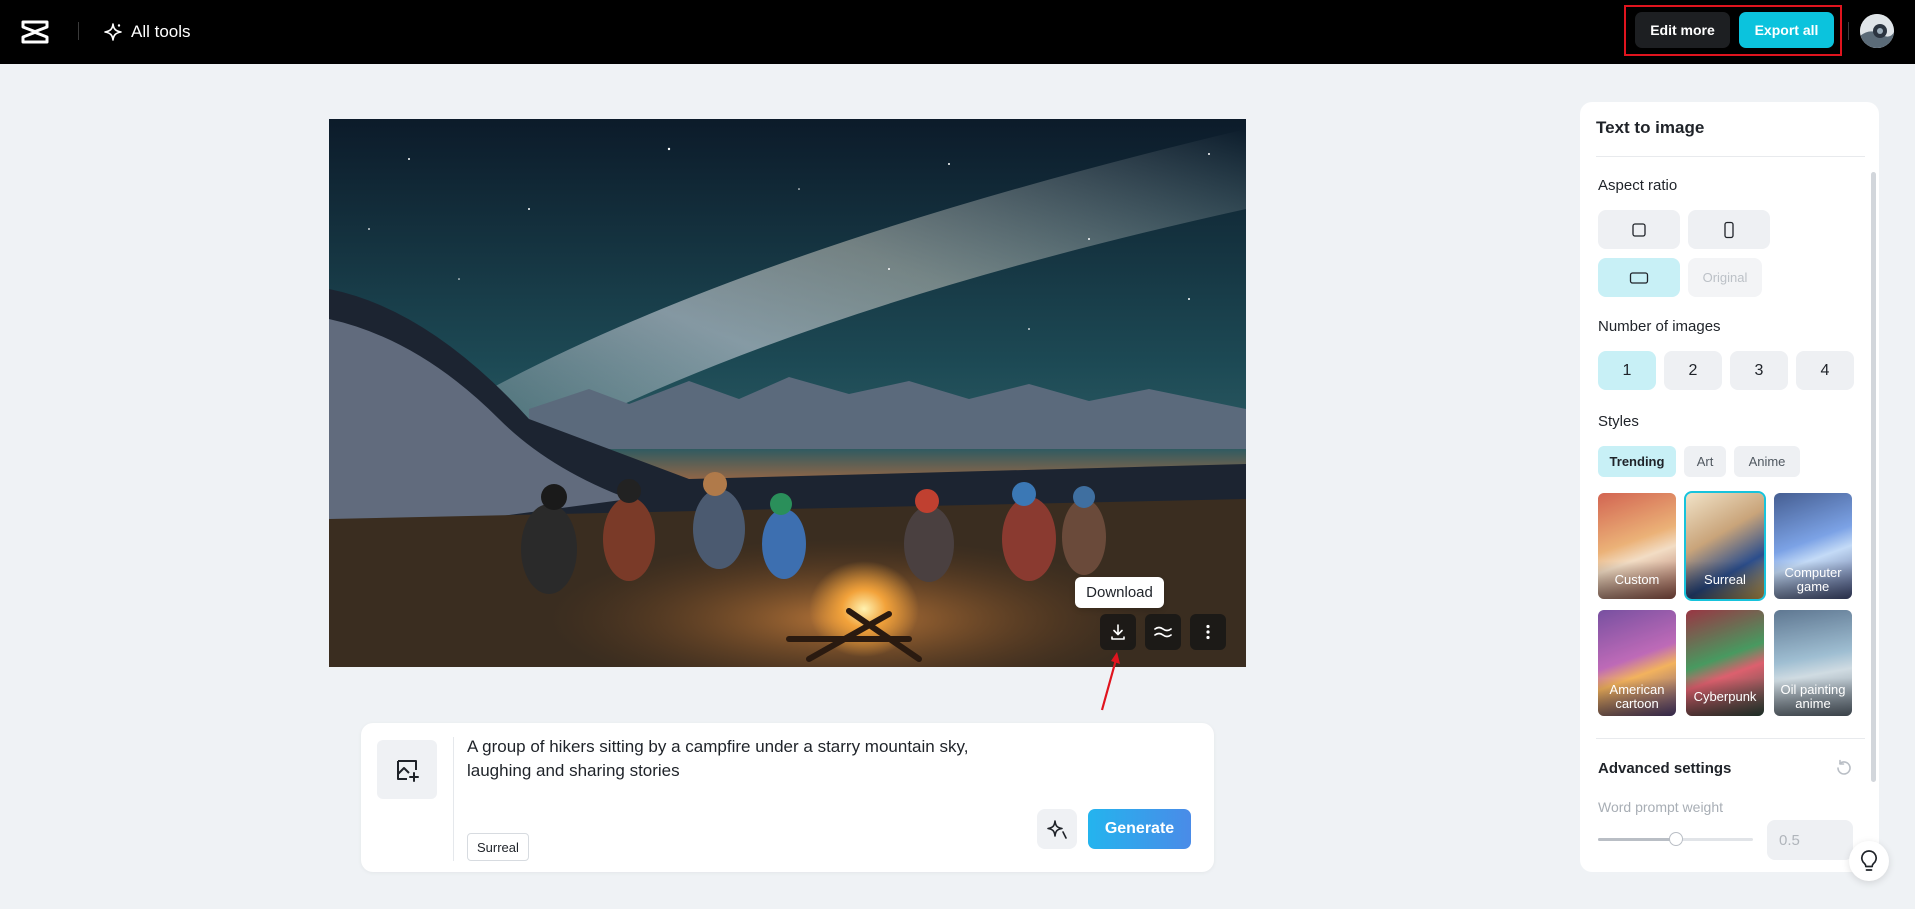  Describe the element at coordinates (1638, 185) in the screenshot. I see `aspect-ratio-label: Aspect ratio` at that location.